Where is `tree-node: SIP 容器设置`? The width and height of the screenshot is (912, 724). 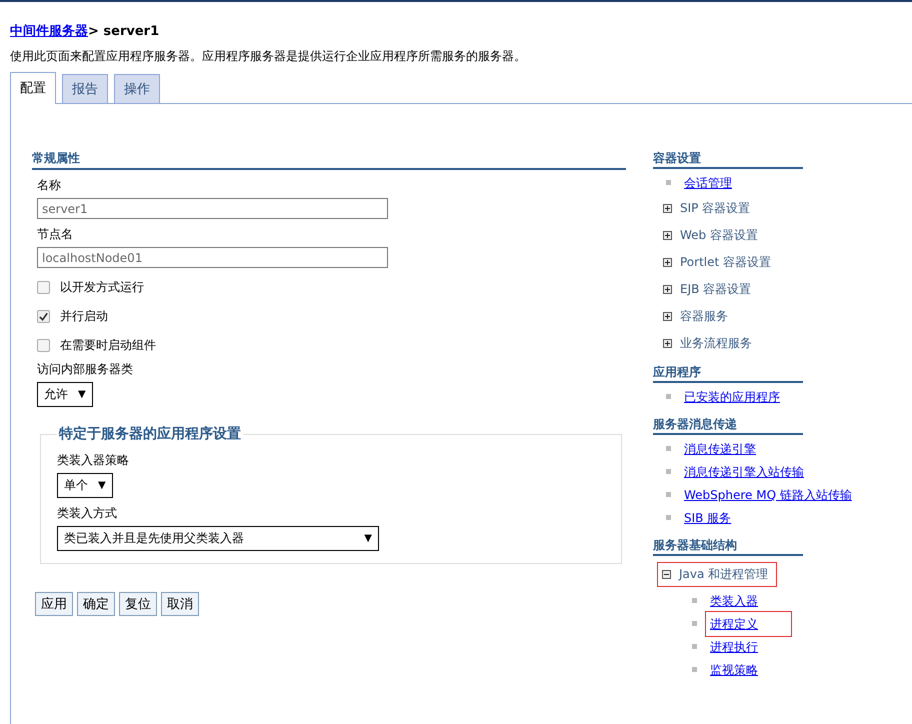 tree-node: SIP 容器设置 is located at coordinates (706, 208).